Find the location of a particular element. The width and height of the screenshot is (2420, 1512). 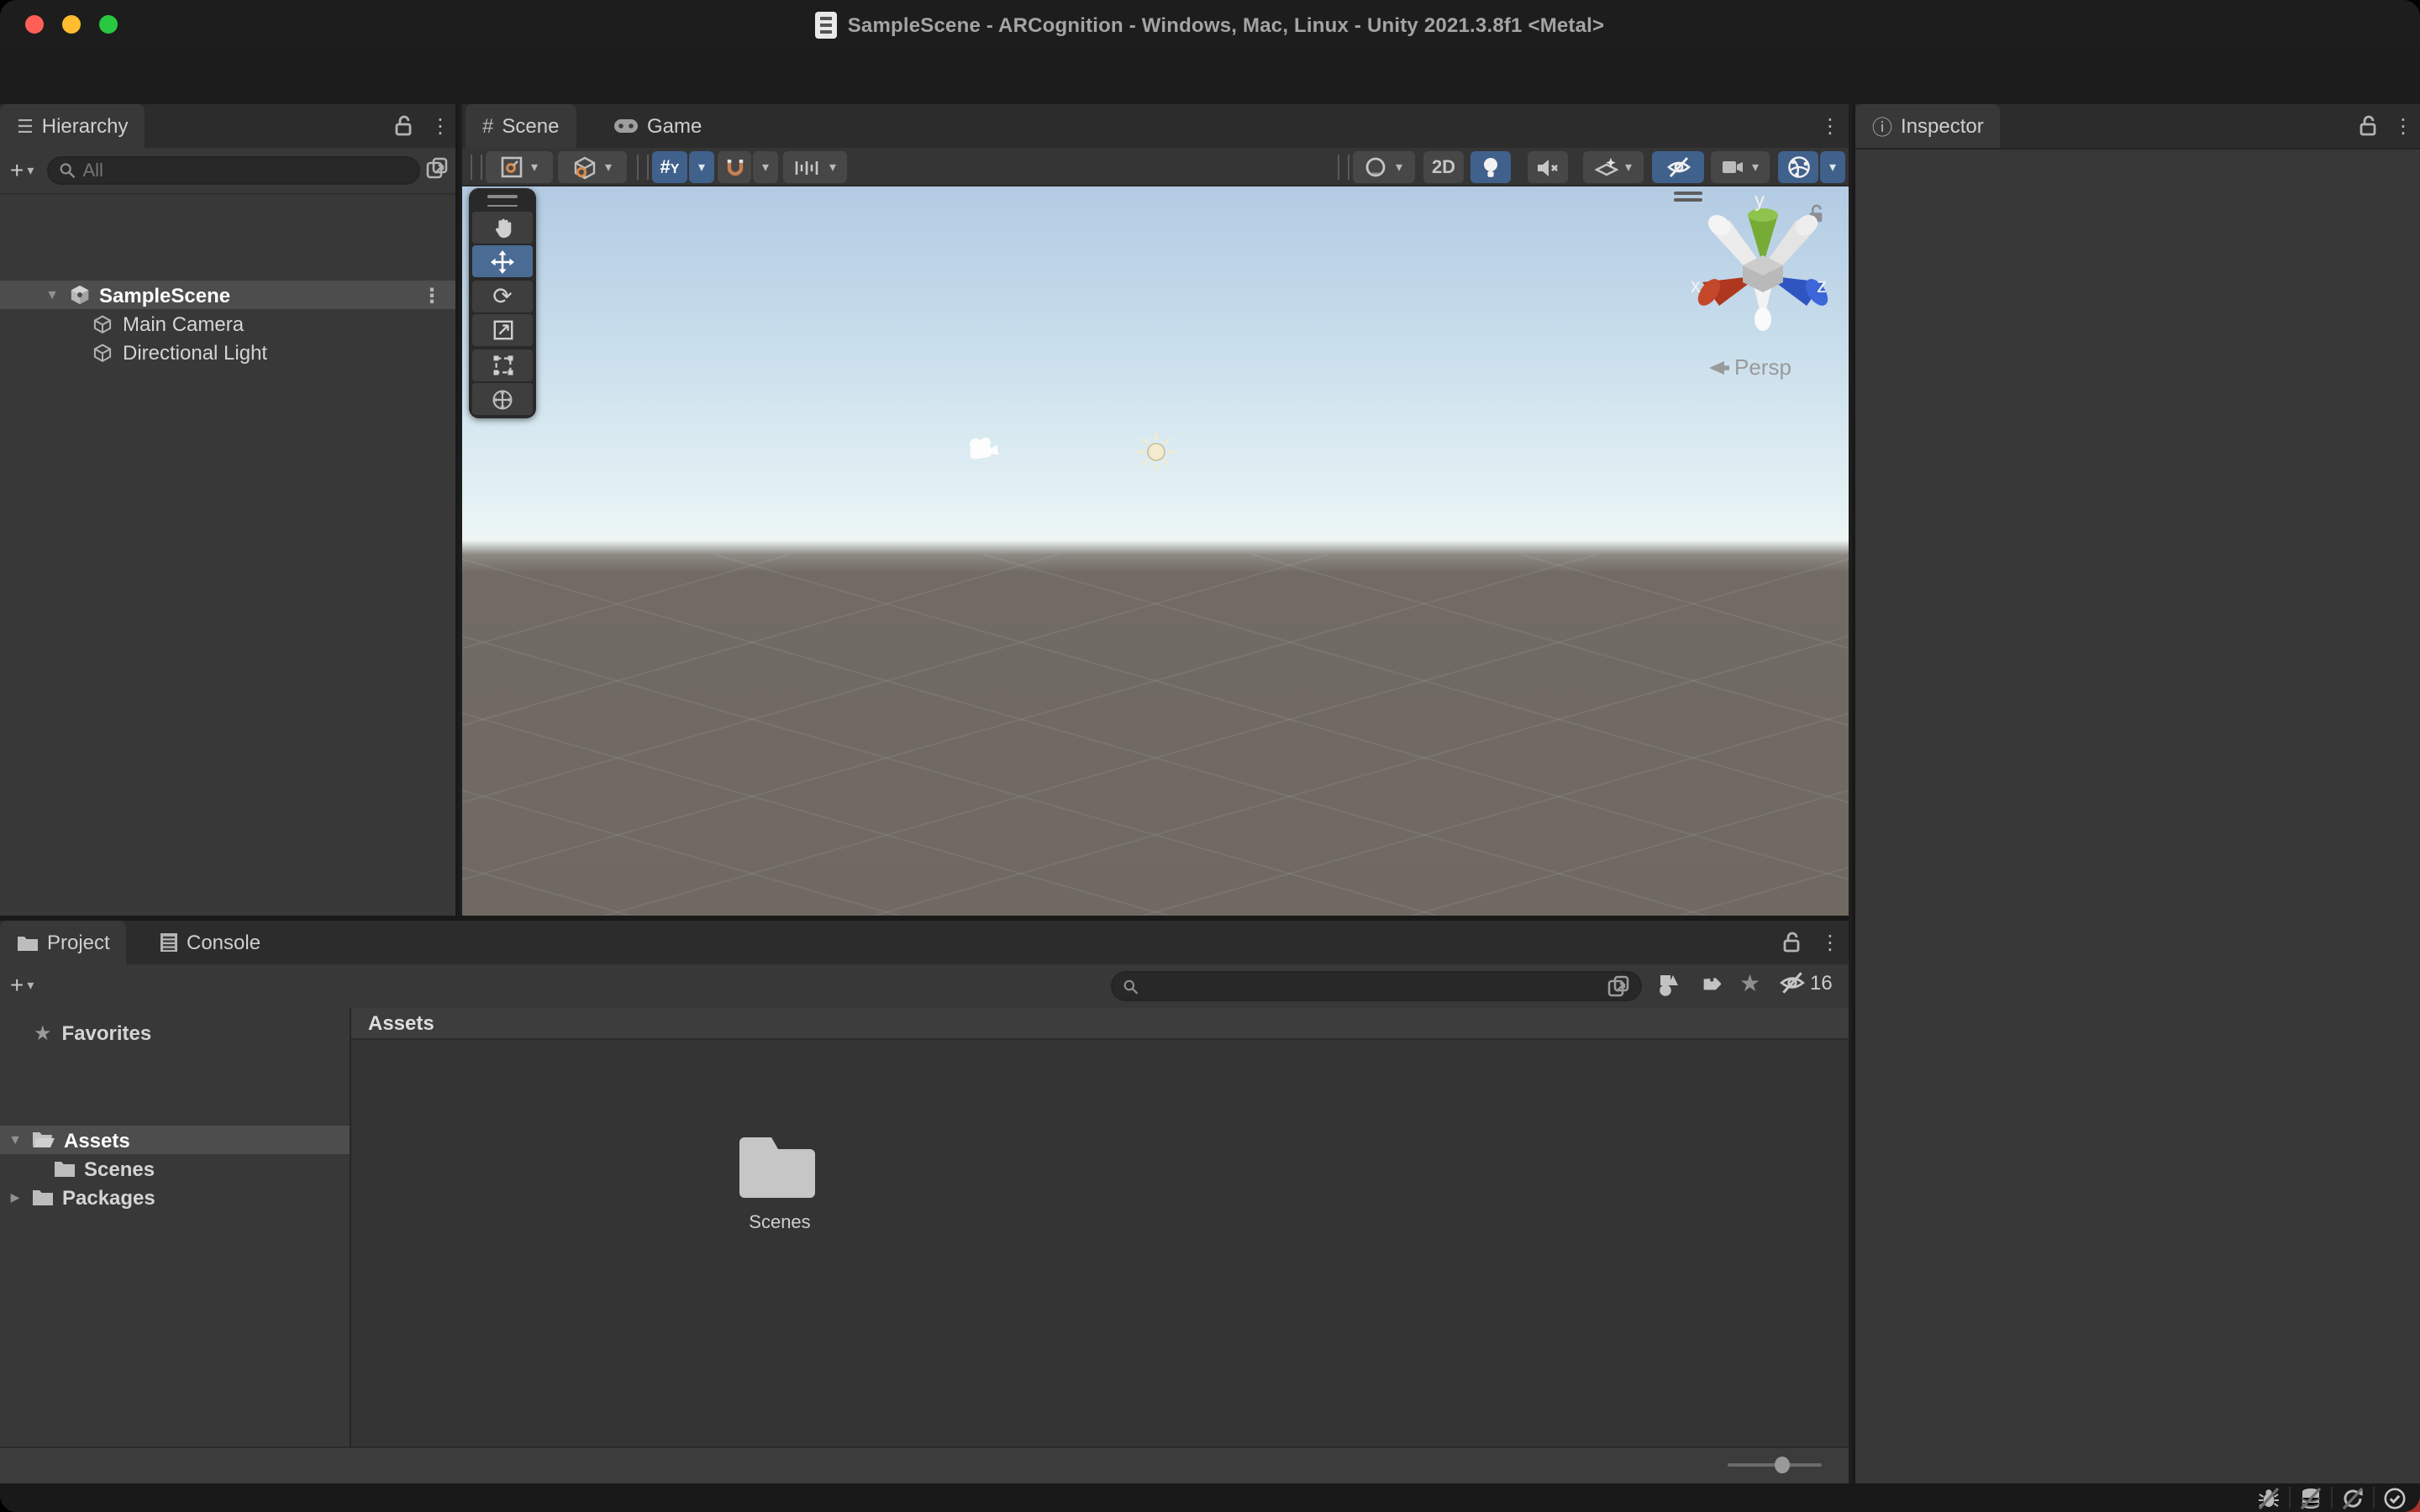

hierarchy-row-scene: ▼ SampleScene ⋮ is located at coordinates (227, 295).